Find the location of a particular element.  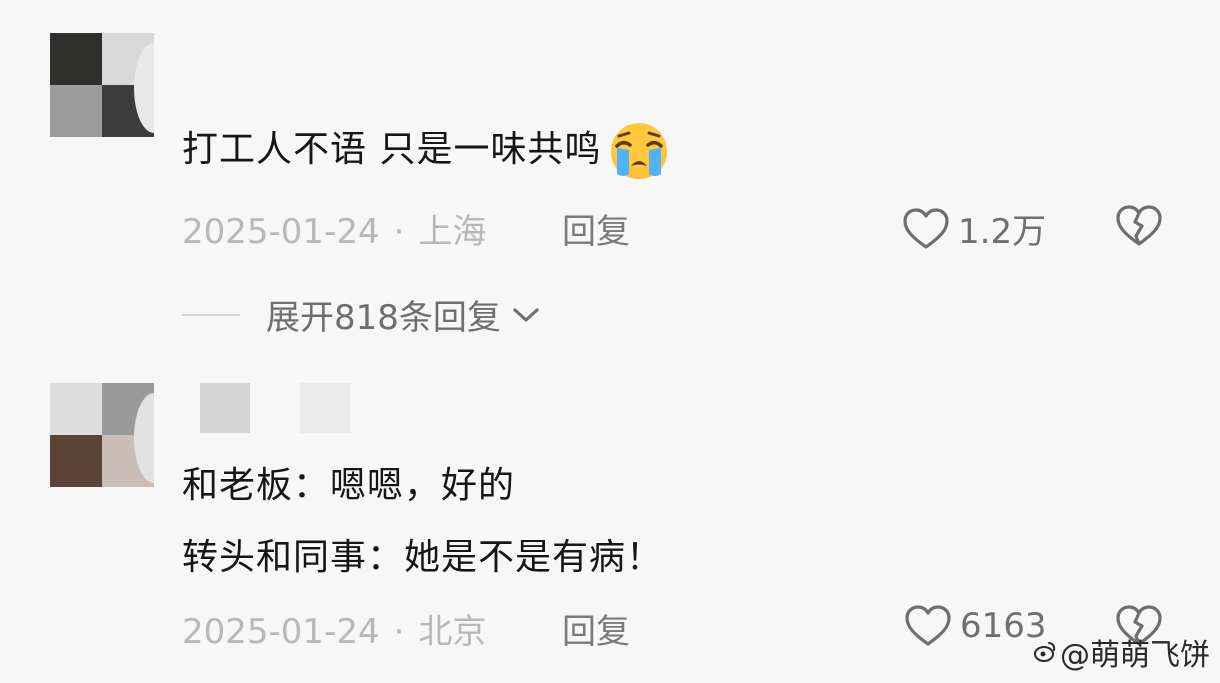

comment-line: 转头和同事：她是不是有病！ is located at coordinates (423, 557).